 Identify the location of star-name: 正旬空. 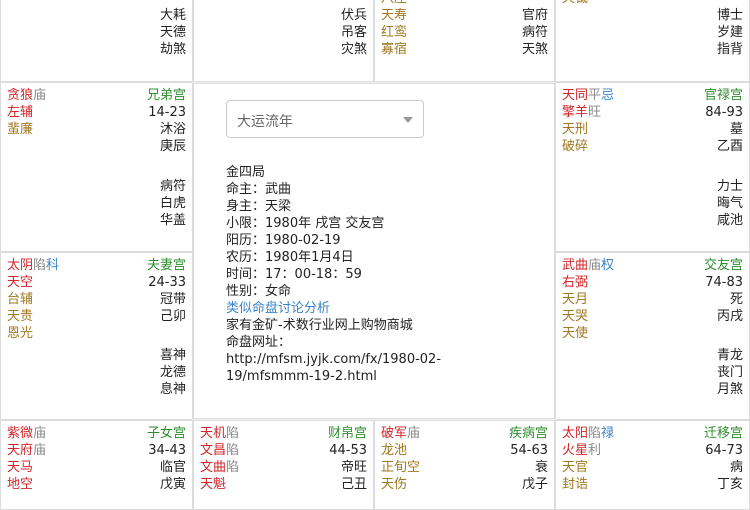
(401, 467).